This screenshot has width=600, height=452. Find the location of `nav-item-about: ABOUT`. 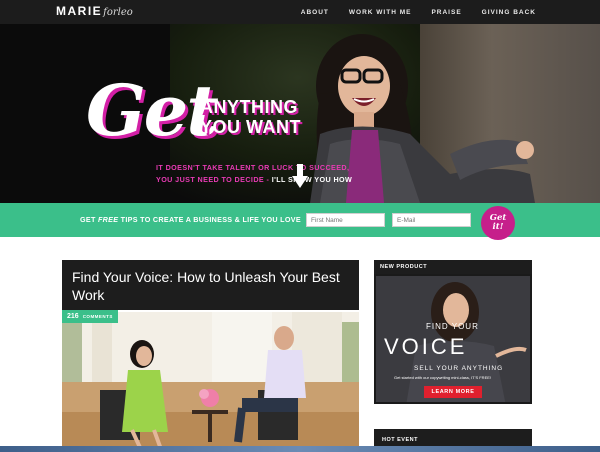

nav-item-about: ABOUT is located at coordinates (315, 12).